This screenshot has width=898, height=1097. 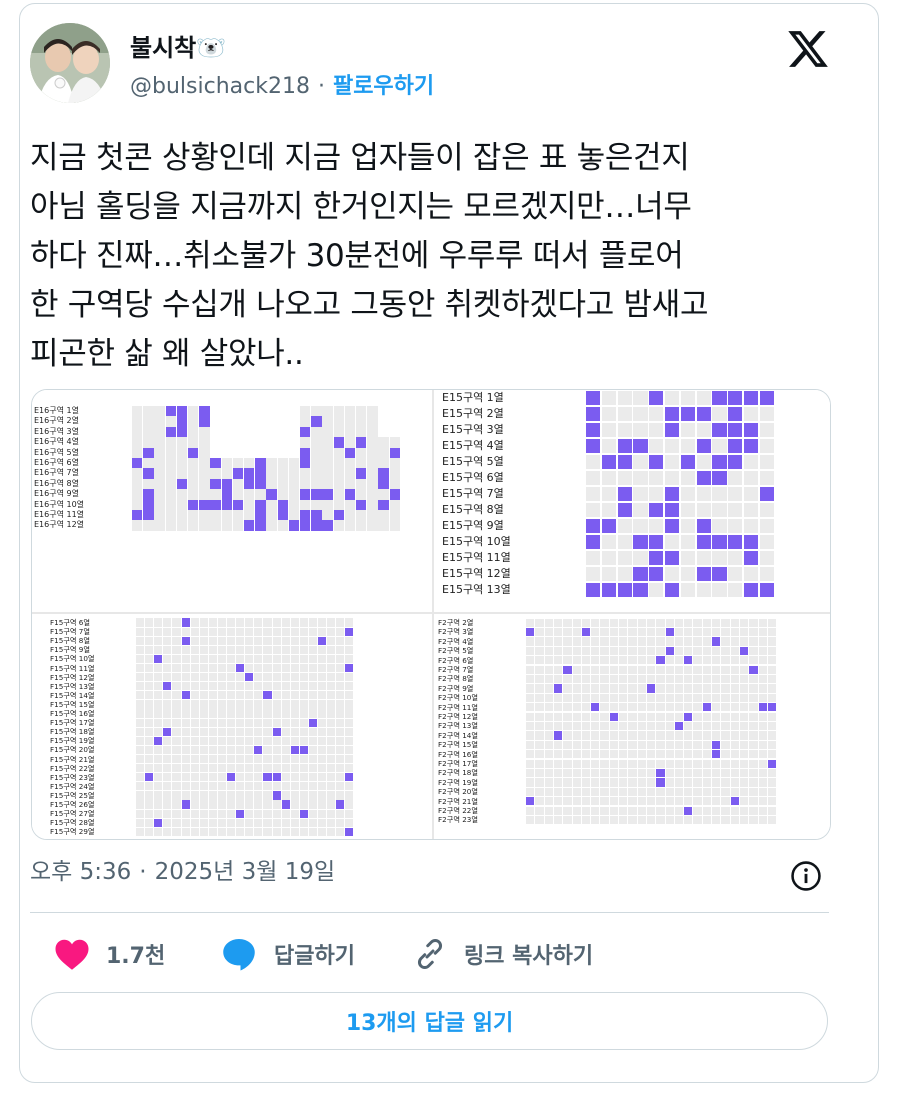 What do you see at coordinates (429, 1021) in the screenshot?
I see `read-replies-button: 13개의 답글 읽기` at bounding box center [429, 1021].